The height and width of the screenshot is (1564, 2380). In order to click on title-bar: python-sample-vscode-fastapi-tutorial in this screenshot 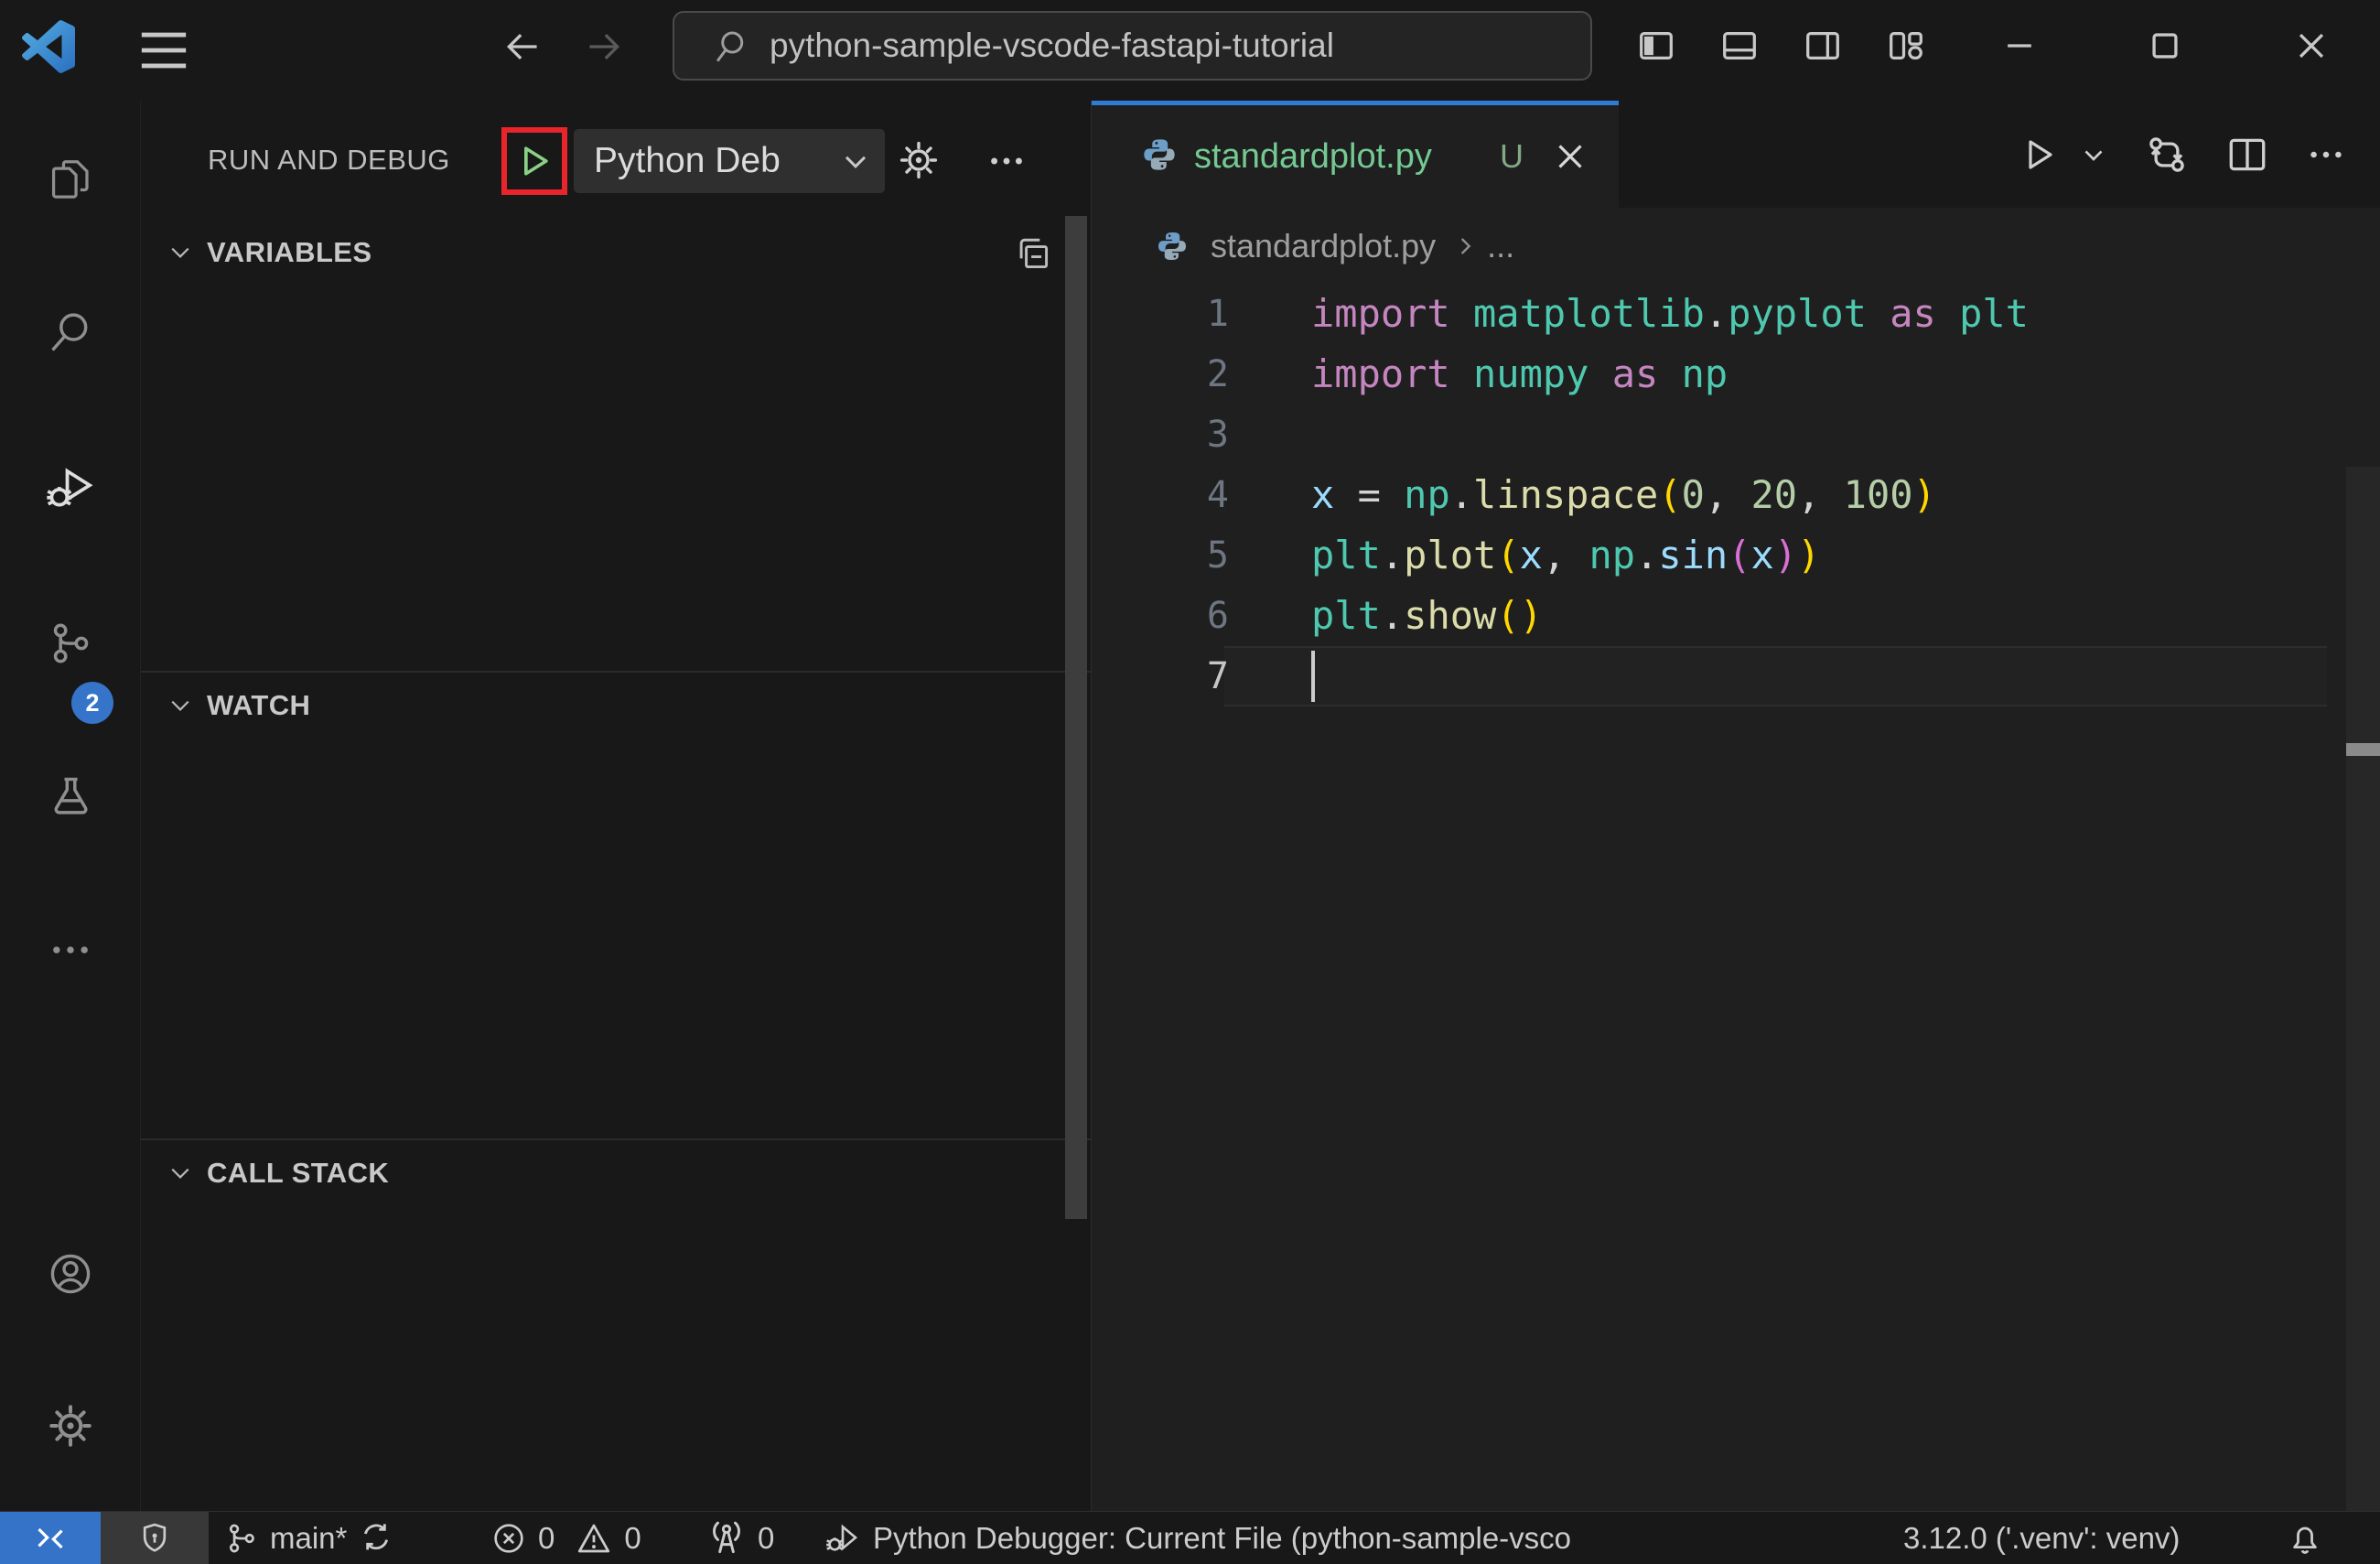, I will do `click(1190, 51)`.